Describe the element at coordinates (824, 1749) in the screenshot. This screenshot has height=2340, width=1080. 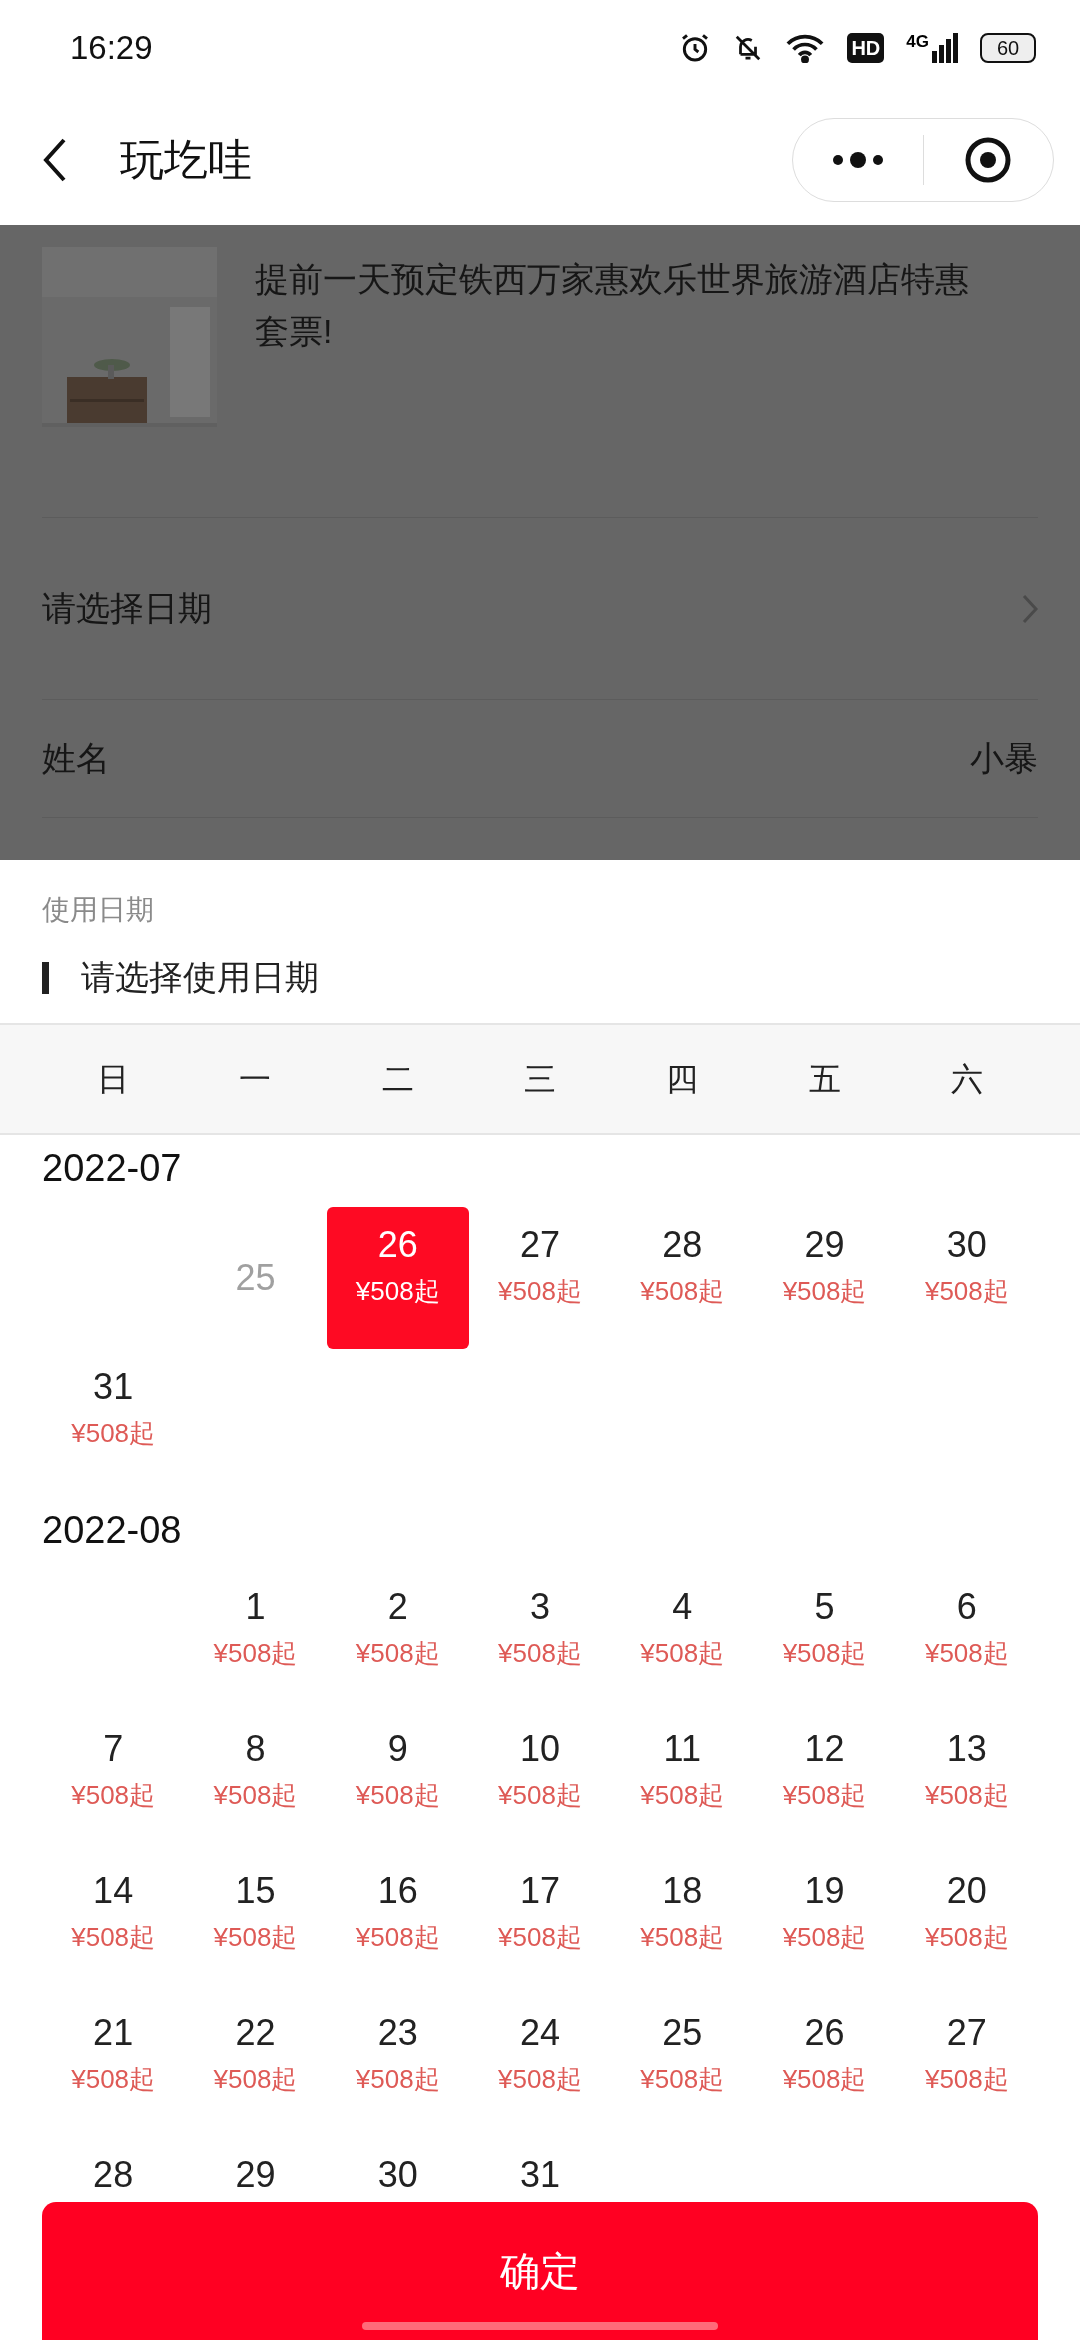
I see `day-number: 12` at that location.